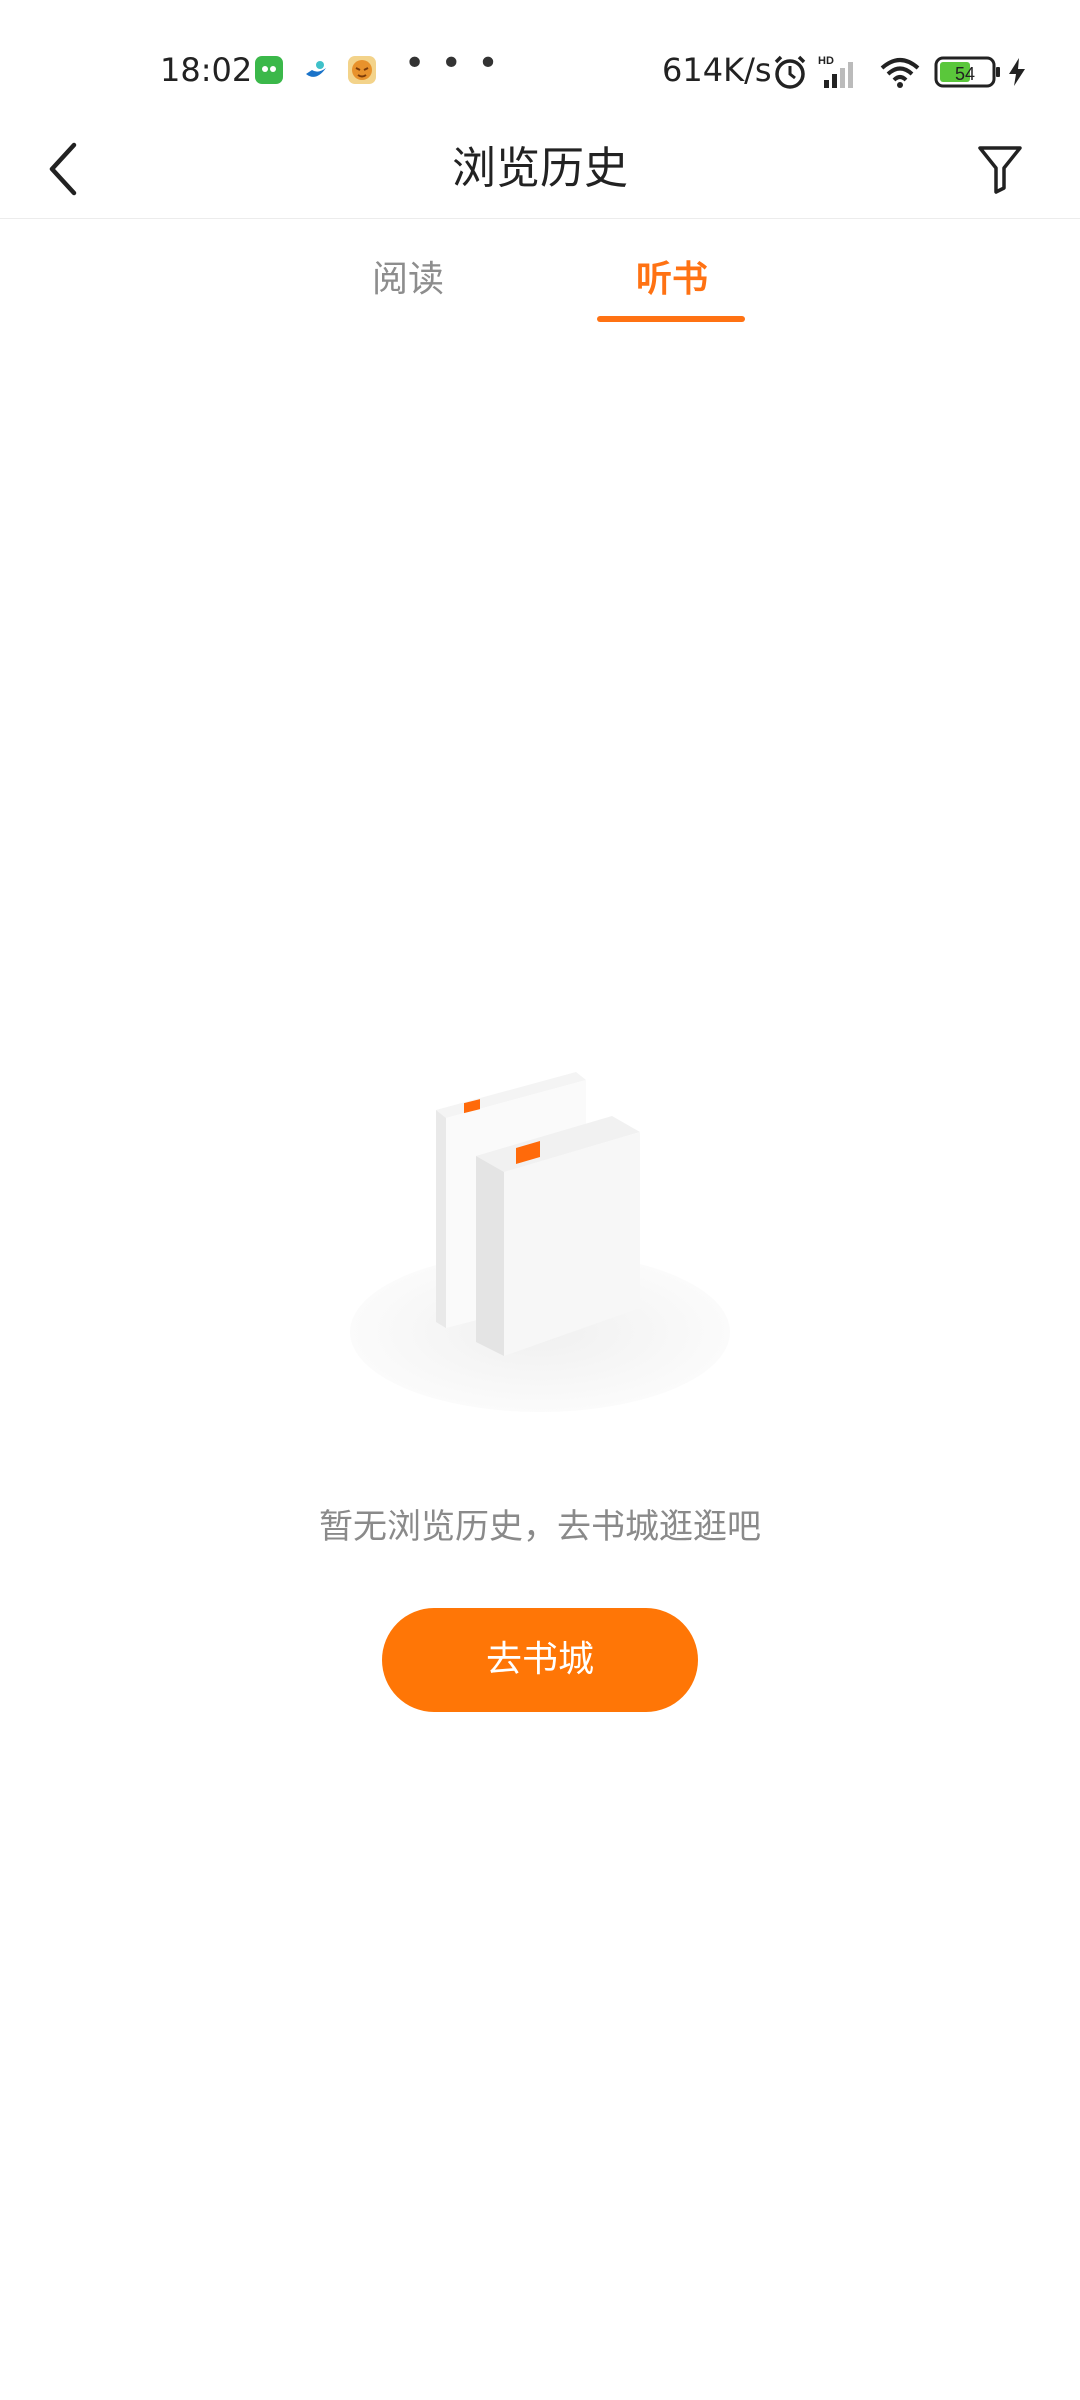 This screenshot has width=1080, height=2400. I want to click on header: 浏览历史, so click(540, 169).